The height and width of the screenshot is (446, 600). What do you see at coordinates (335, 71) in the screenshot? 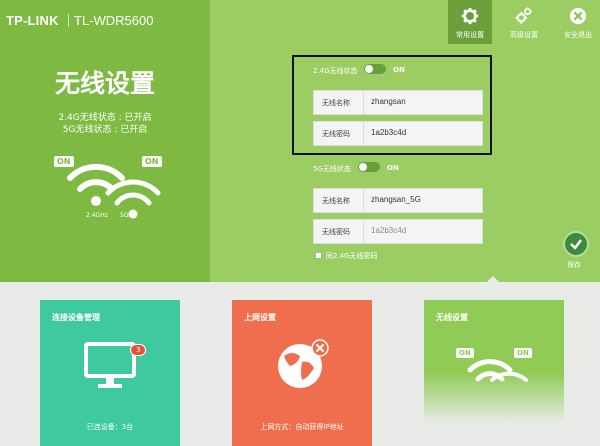
I see `state-label-24g: 2.4G无线状态` at bounding box center [335, 71].